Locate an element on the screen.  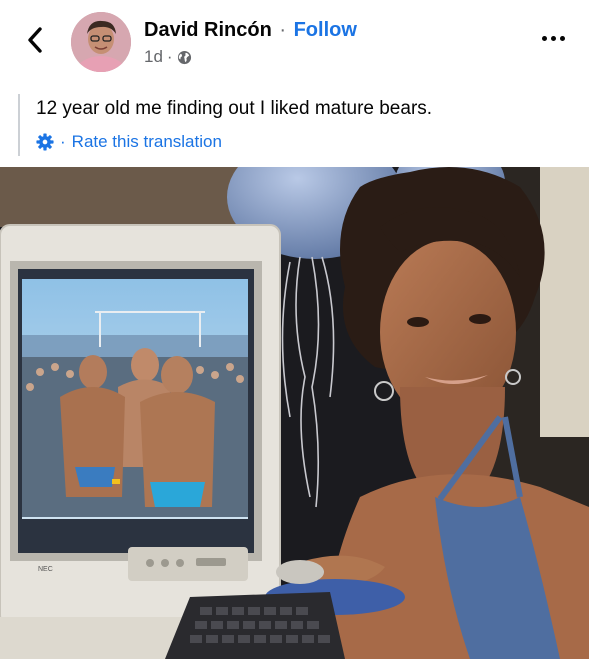
translation-quote-bar is located at coordinates (19, 125).